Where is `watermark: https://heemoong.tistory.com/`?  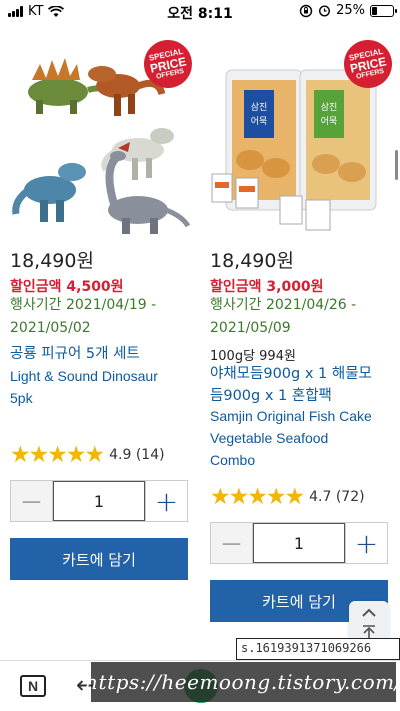 watermark: https://heemoong.tistory.com/ is located at coordinates (242, 682).